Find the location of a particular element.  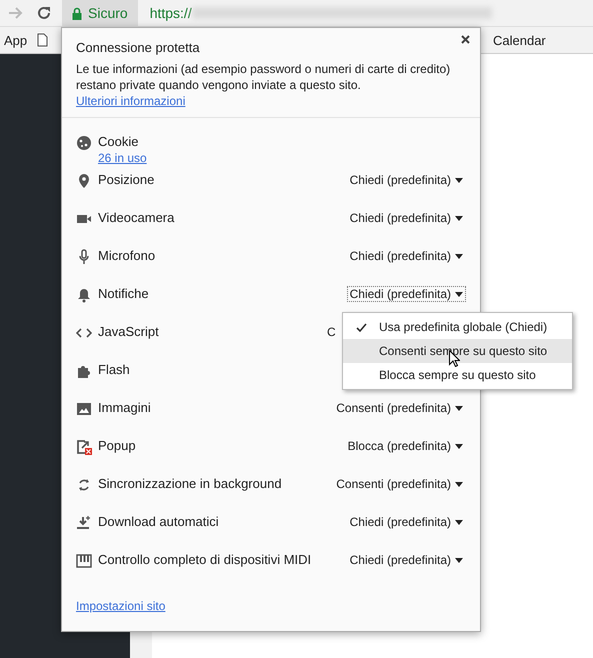

url-text: https:// is located at coordinates (171, 13).